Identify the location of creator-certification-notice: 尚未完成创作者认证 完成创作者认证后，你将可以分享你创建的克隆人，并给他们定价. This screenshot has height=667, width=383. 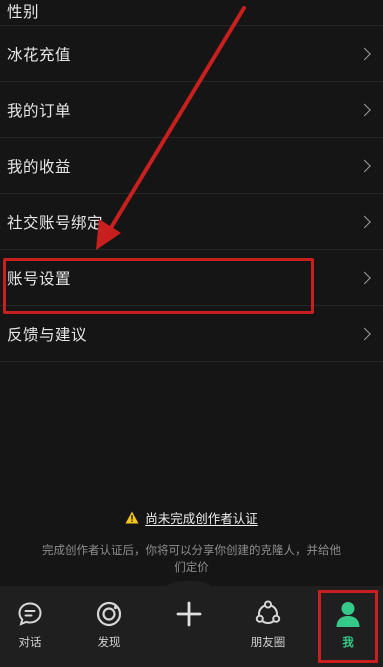
(191, 542).